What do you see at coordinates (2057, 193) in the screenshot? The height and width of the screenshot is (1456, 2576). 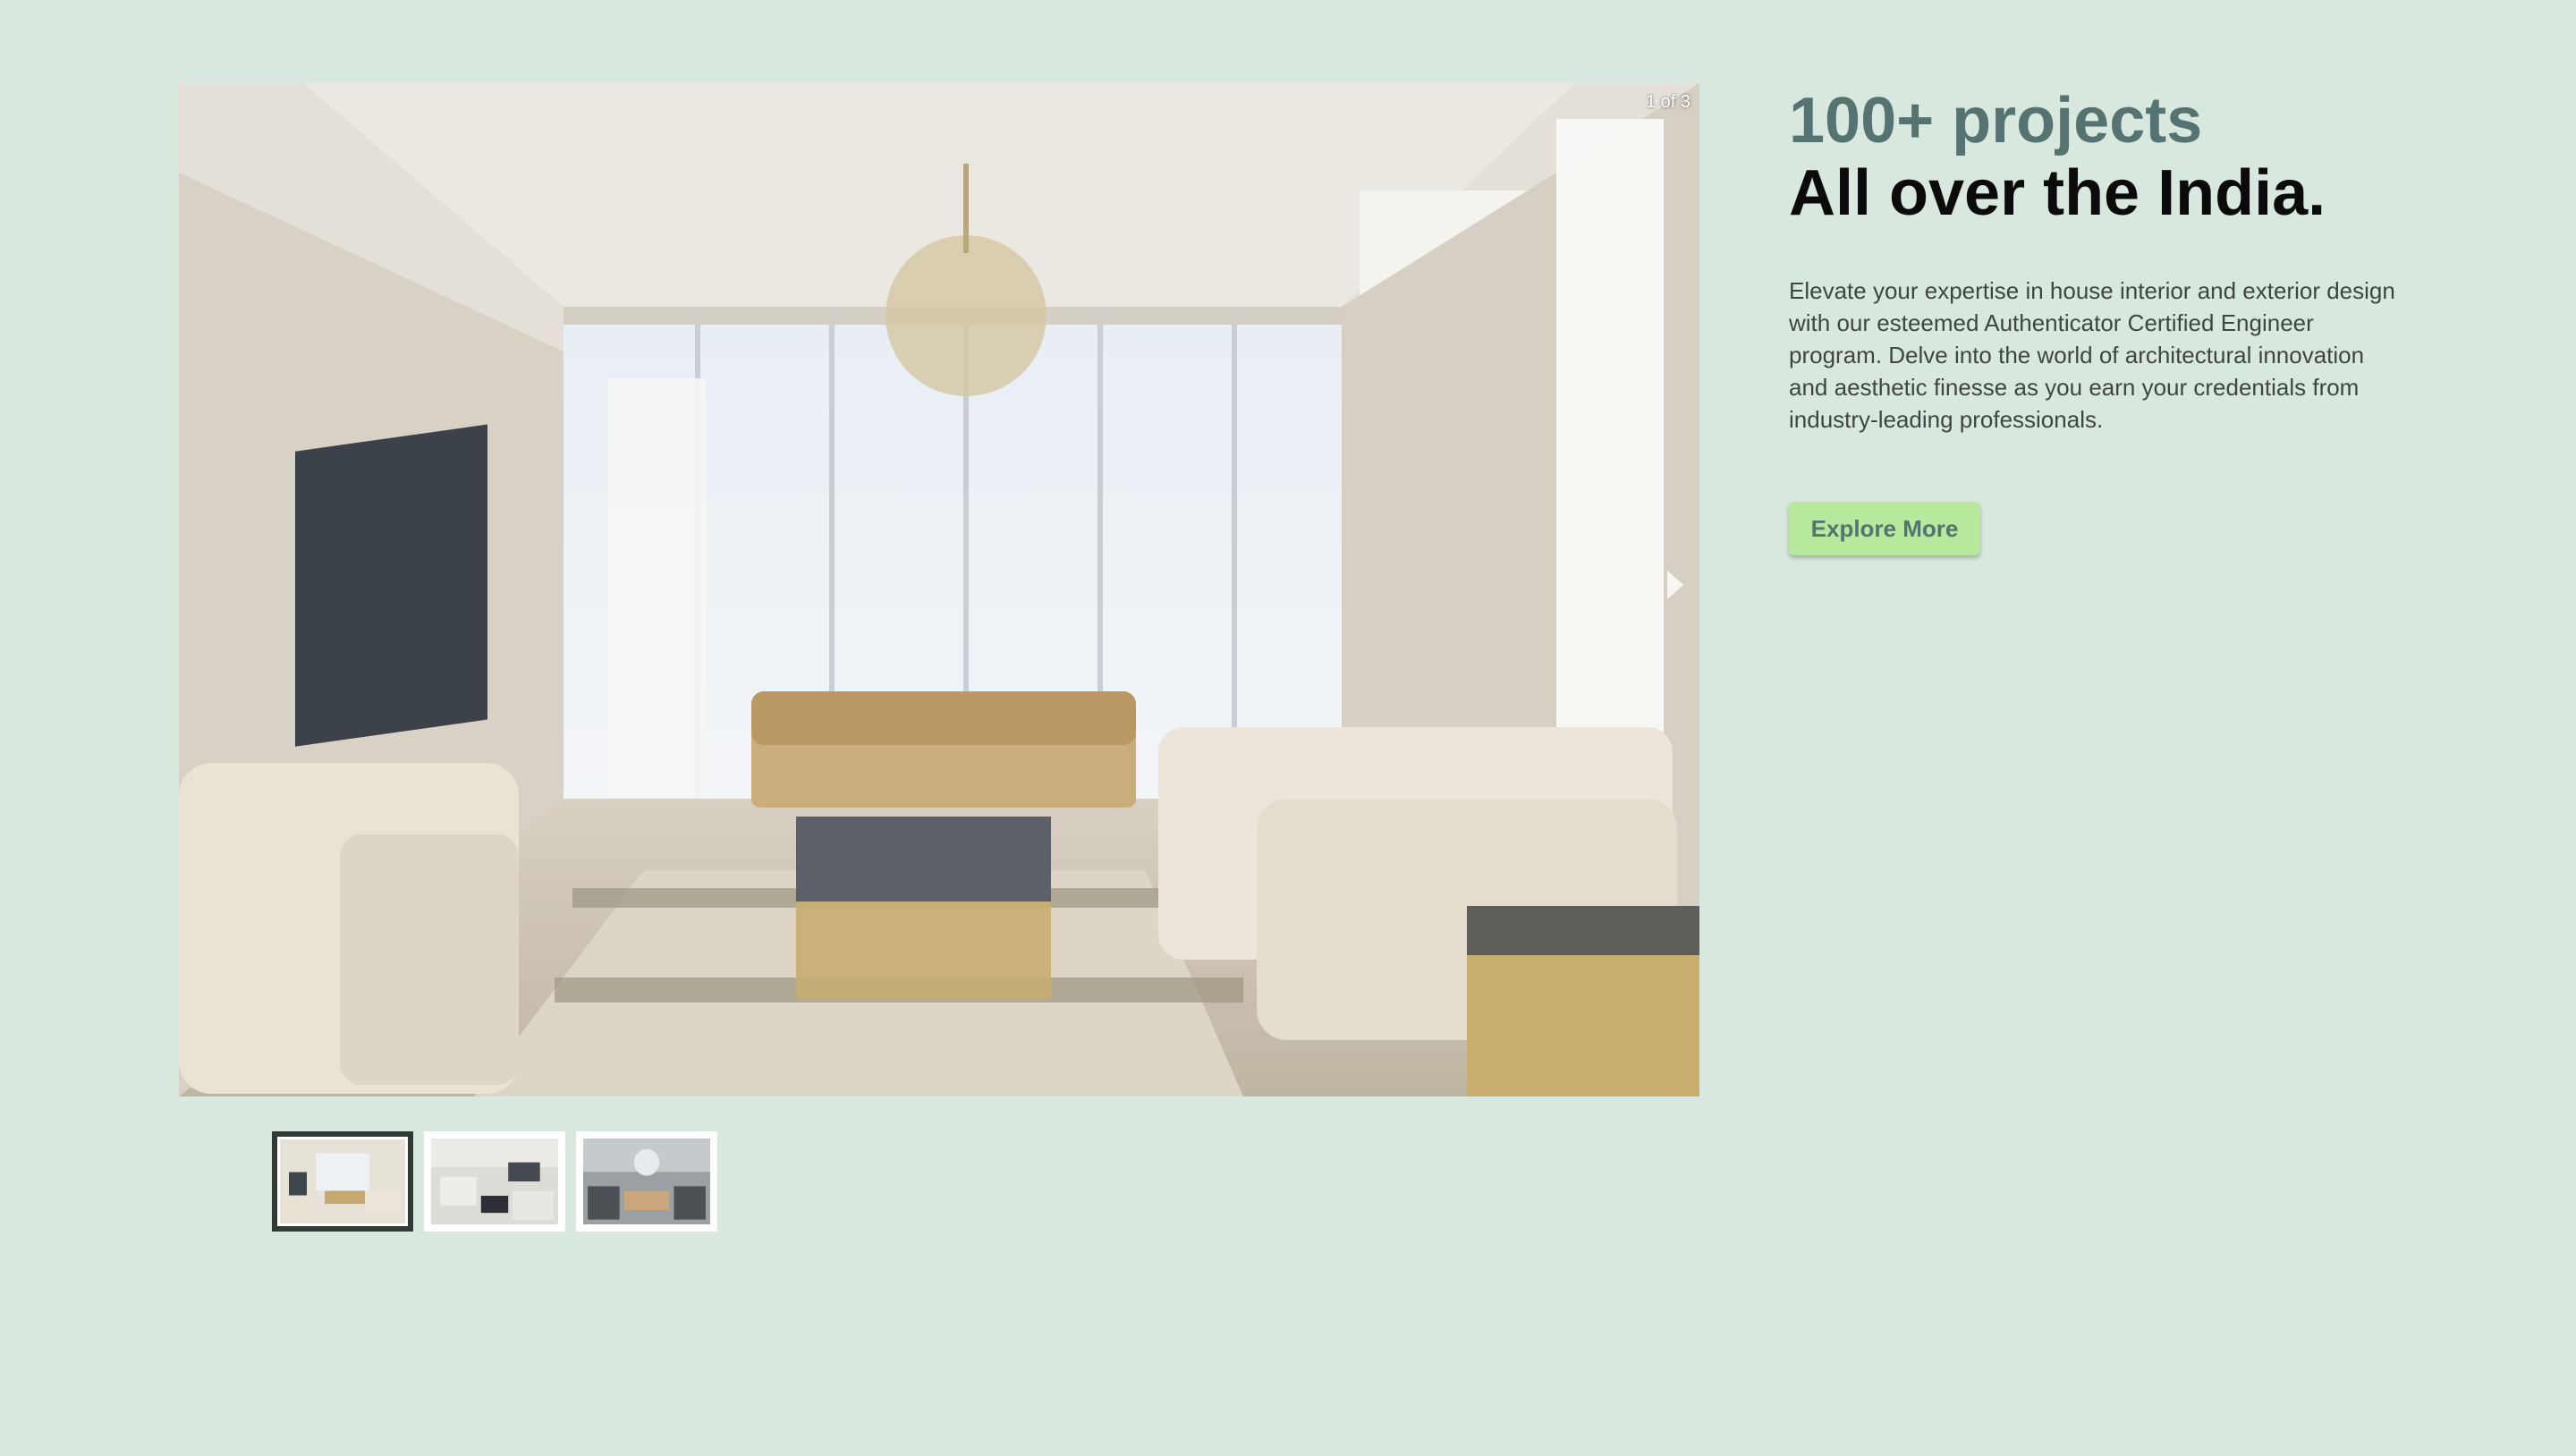 I see `page-title: All over the India.` at bounding box center [2057, 193].